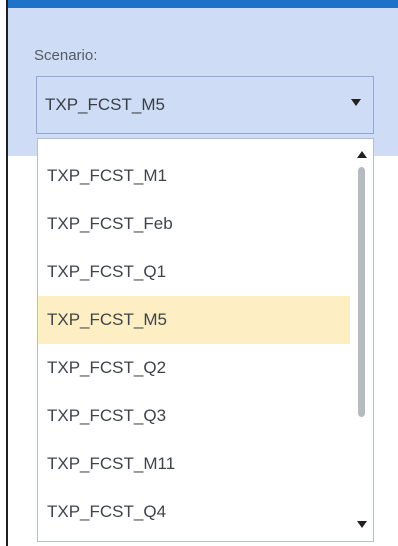 The height and width of the screenshot is (546, 398). I want to click on scenario-label: Scenario:, so click(66, 55).